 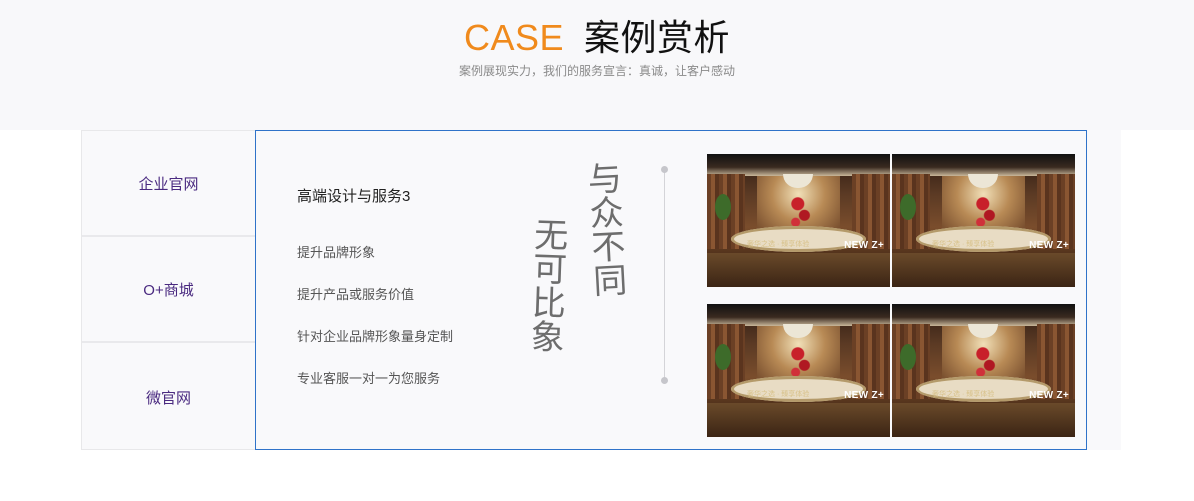 What do you see at coordinates (354, 196) in the screenshot?
I see `panel-heading: 高端设计与服务3` at bounding box center [354, 196].